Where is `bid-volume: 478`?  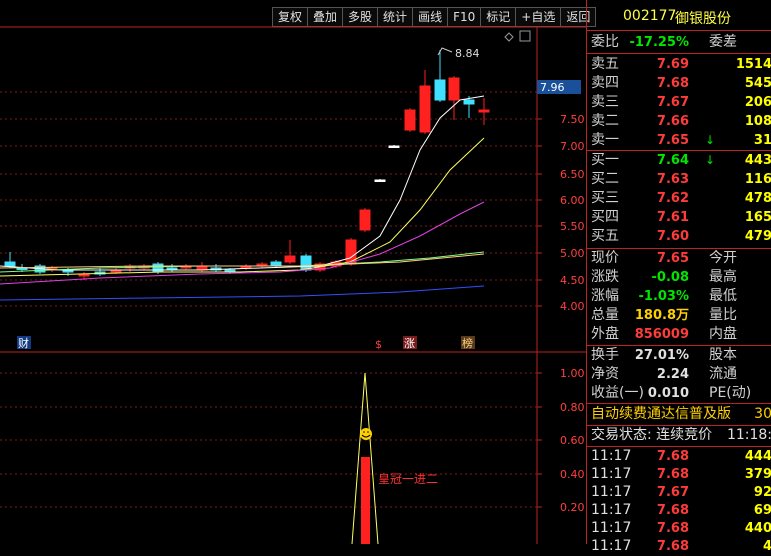 bid-volume: 478 is located at coordinates (757, 198).